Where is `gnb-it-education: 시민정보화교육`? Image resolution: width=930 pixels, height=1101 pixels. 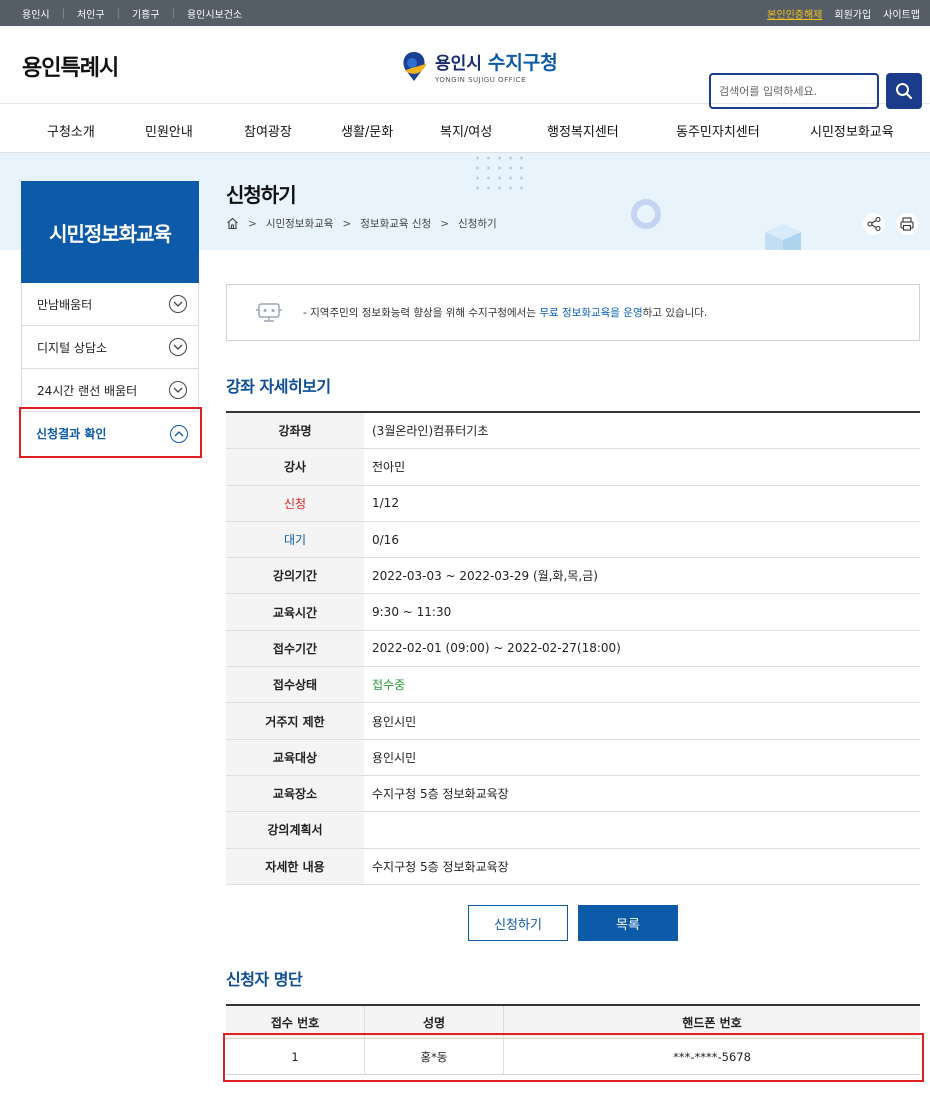 gnb-it-education: 시민정보화교육 is located at coordinates (852, 130).